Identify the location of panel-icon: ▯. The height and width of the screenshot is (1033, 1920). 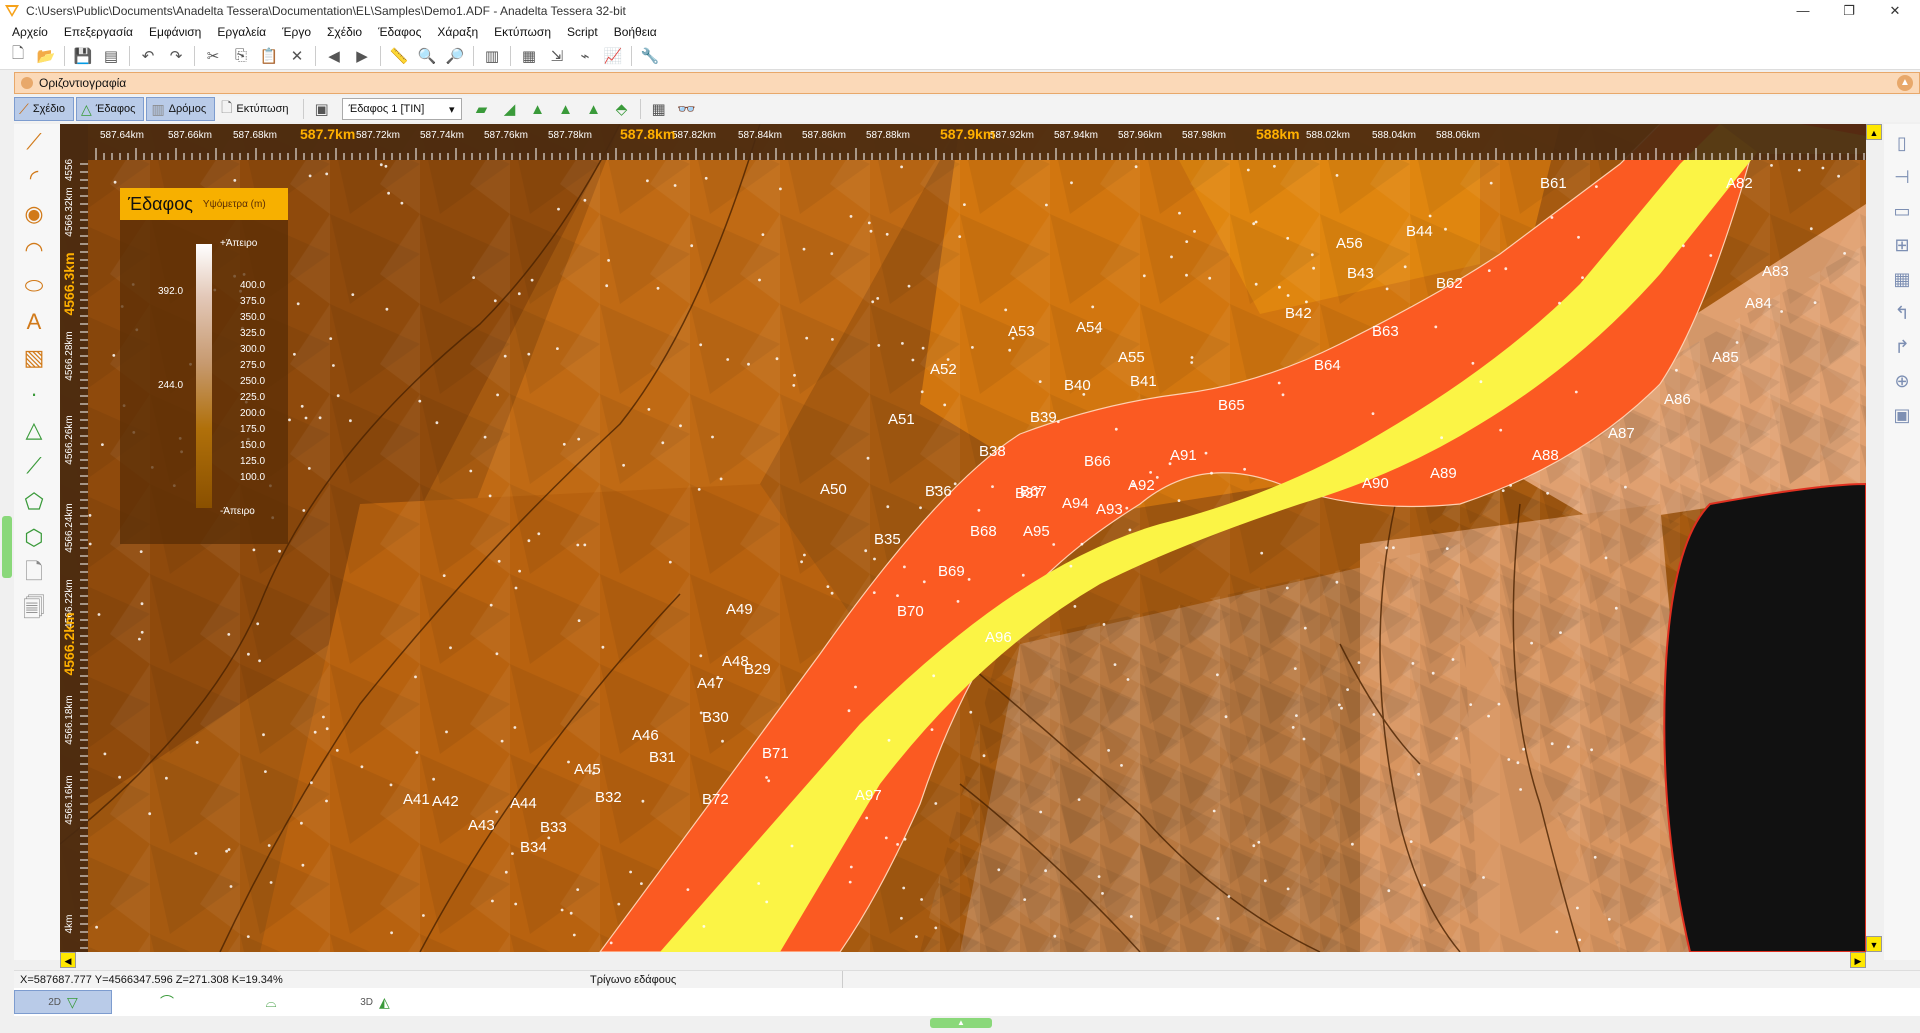
(1902, 143).